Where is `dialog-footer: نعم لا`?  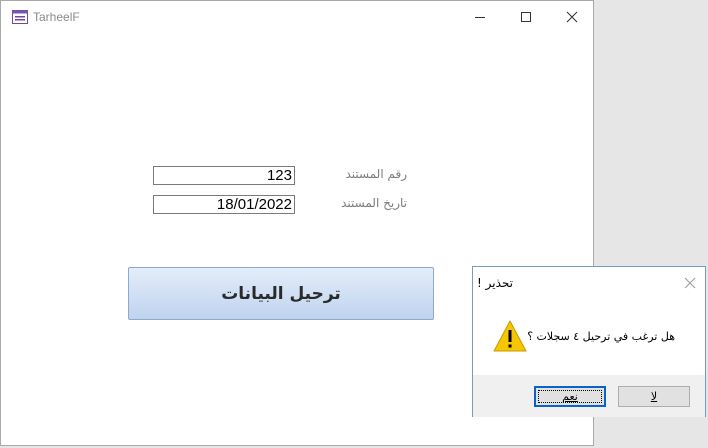
dialog-footer: نعم لا is located at coordinates (589, 396).